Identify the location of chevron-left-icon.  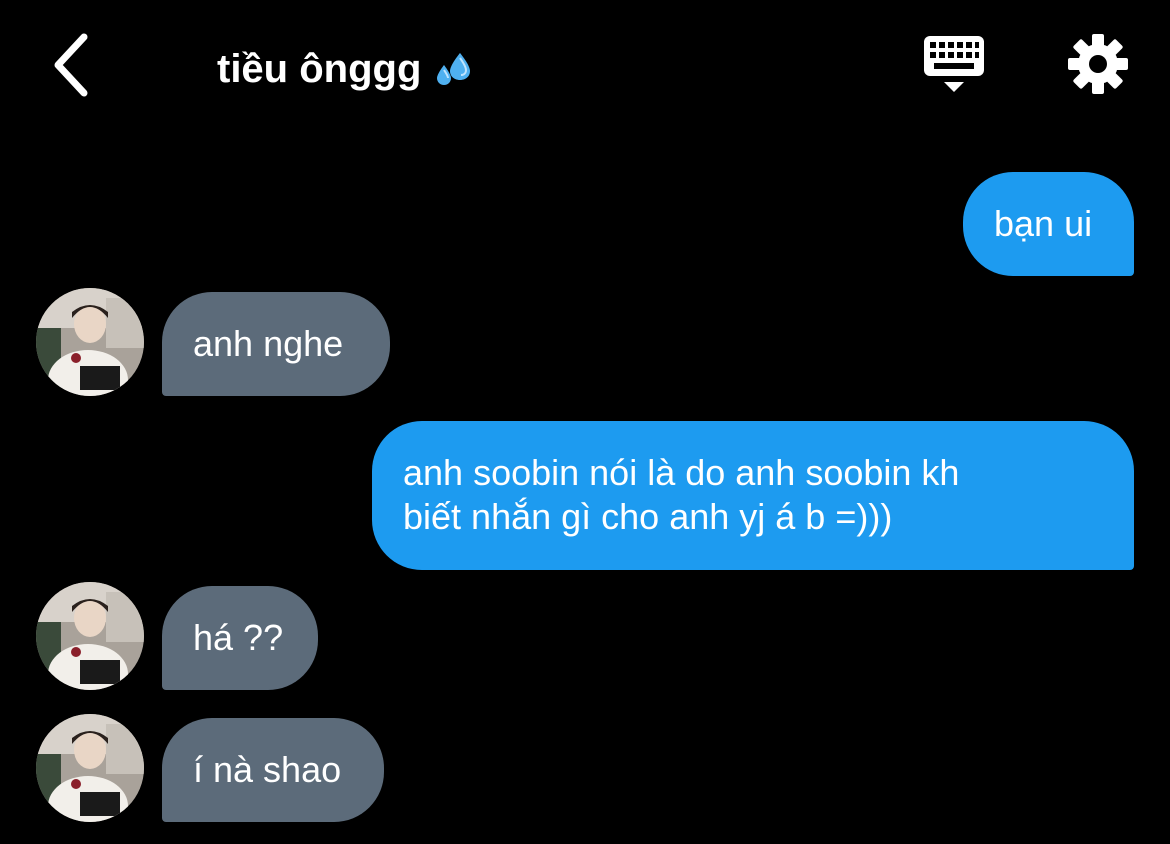
(71, 65).